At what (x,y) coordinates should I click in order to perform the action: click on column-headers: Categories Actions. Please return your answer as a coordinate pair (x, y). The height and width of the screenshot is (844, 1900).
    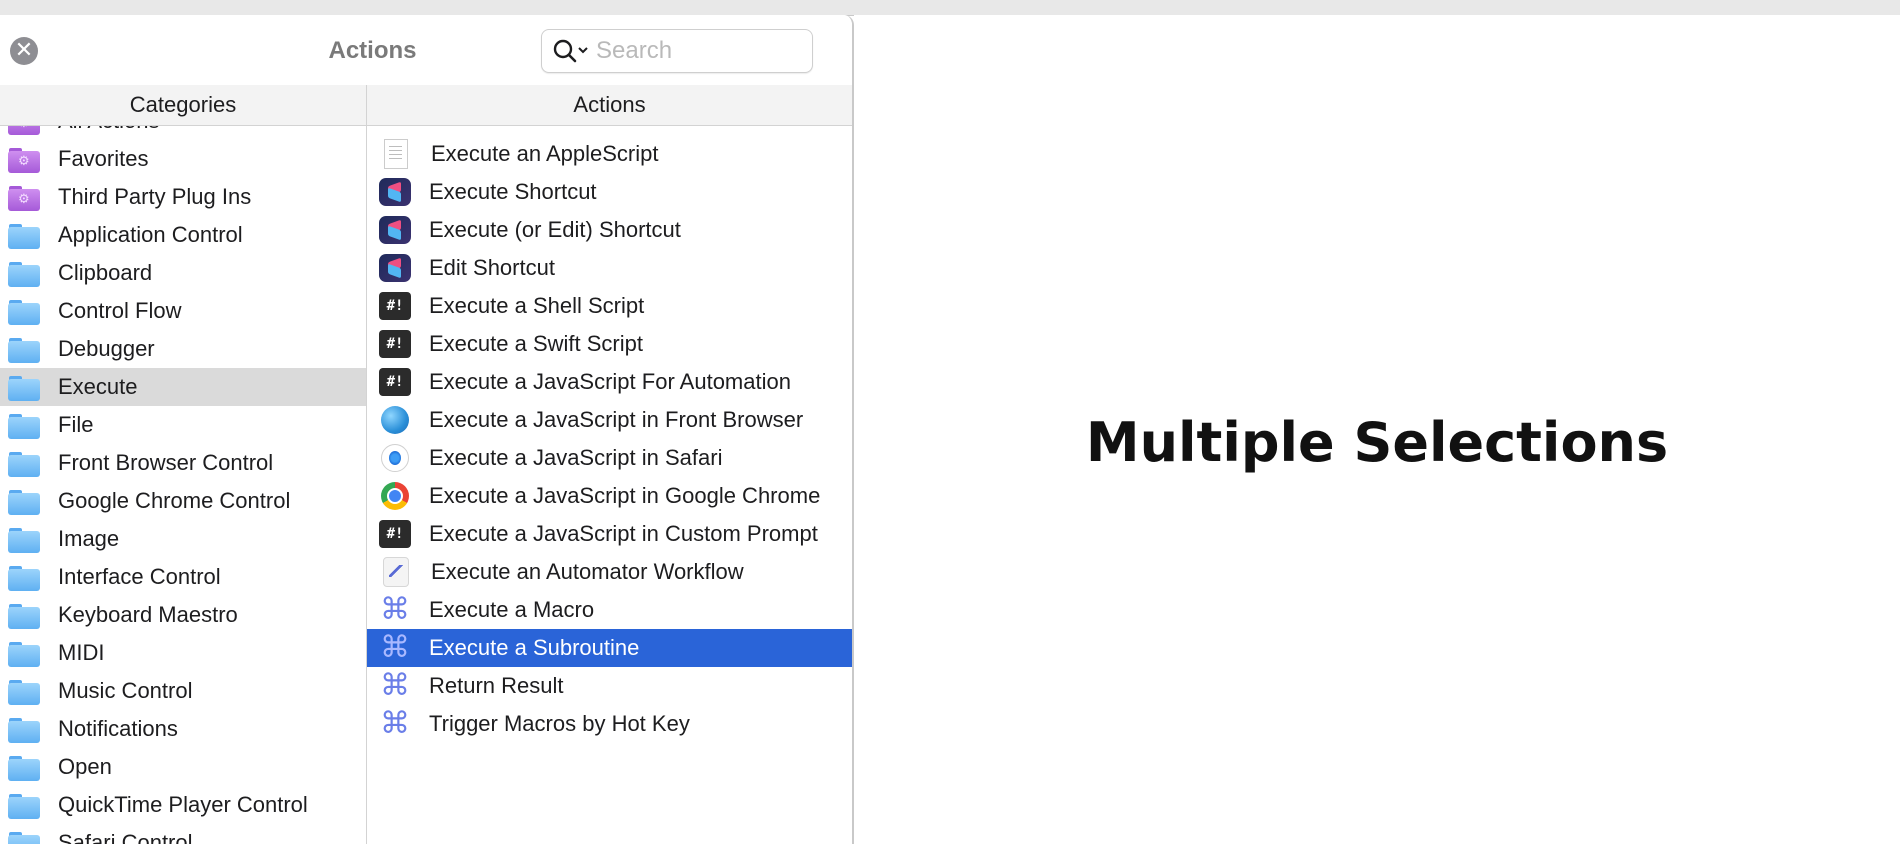
    Looking at the image, I should click on (426, 105).